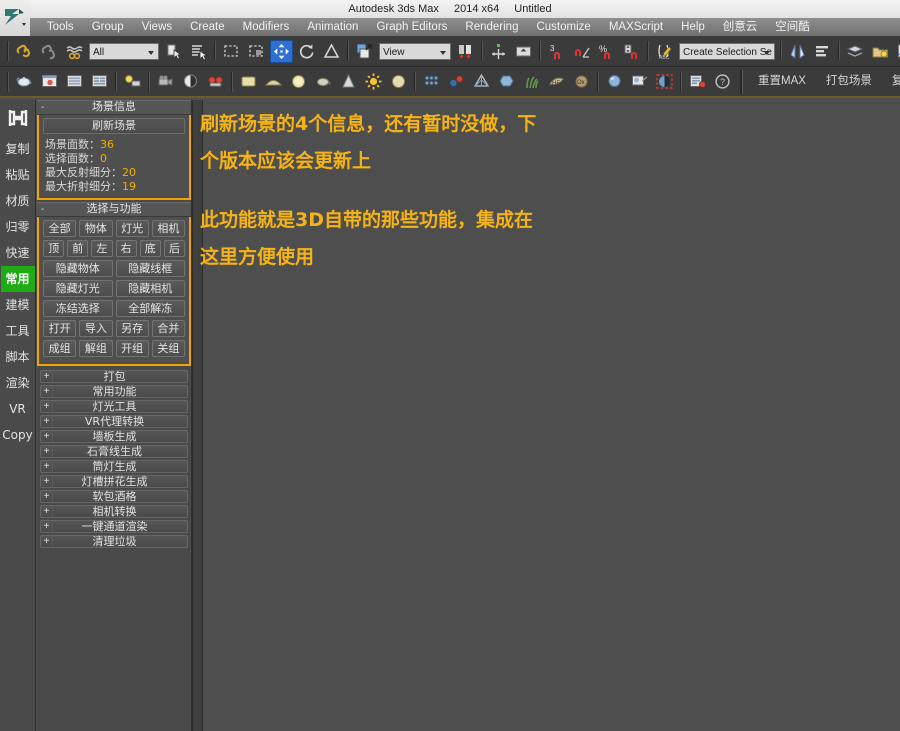  What do you see at coordinates (266, 27) in the screenshot?
I see `menu-item-modifiers: Modifiers` at bounding box center [266, 27].